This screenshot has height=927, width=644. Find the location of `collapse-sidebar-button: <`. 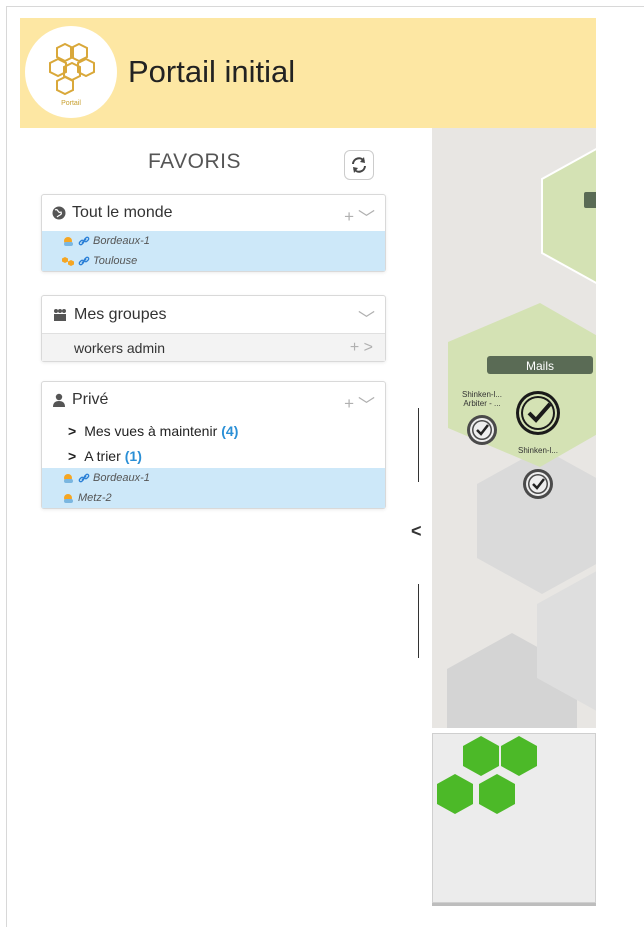

collapse-sidebar-button: < is located at coordinates (416, 531).